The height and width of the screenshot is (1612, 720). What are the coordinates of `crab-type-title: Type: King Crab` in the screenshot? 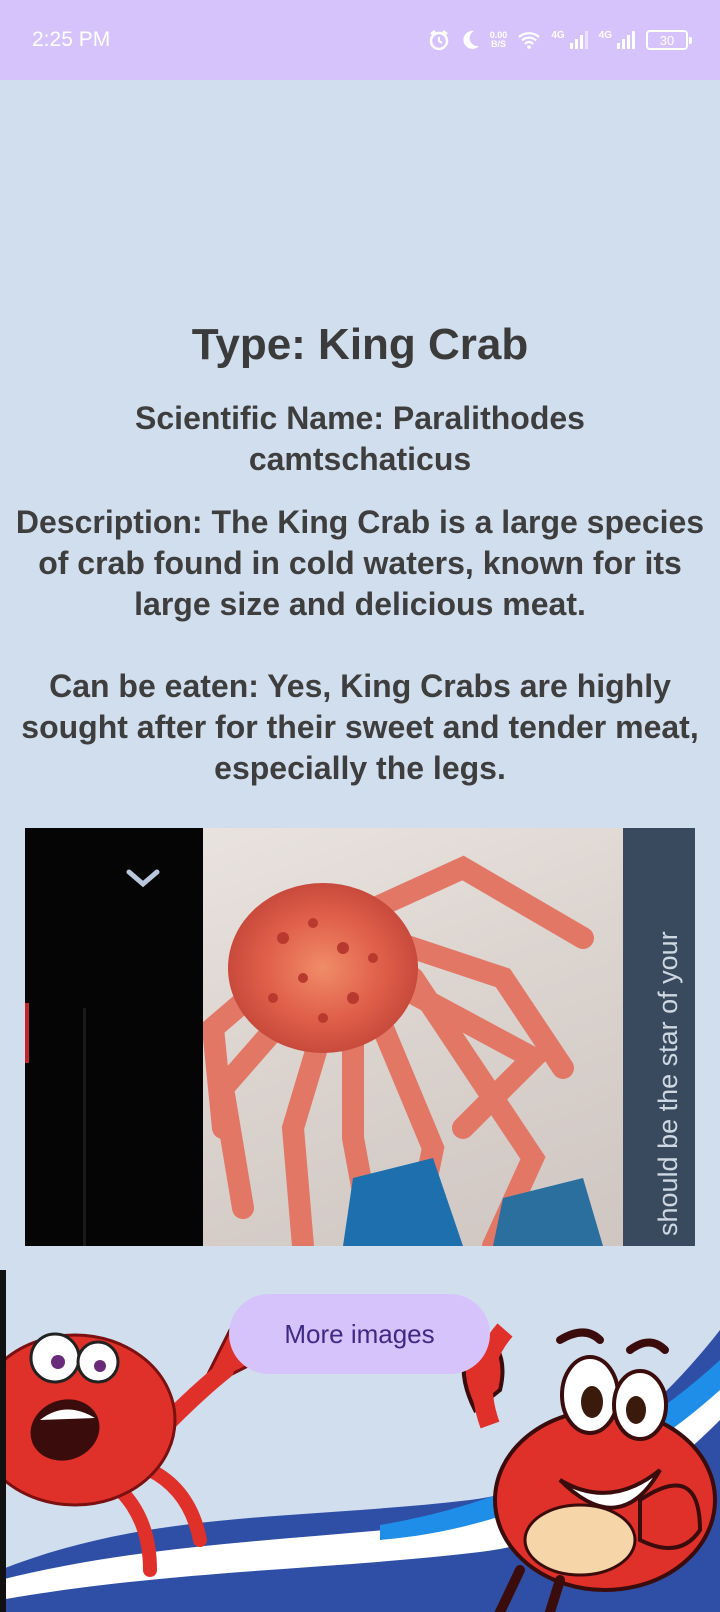 It's located at (360, 344).